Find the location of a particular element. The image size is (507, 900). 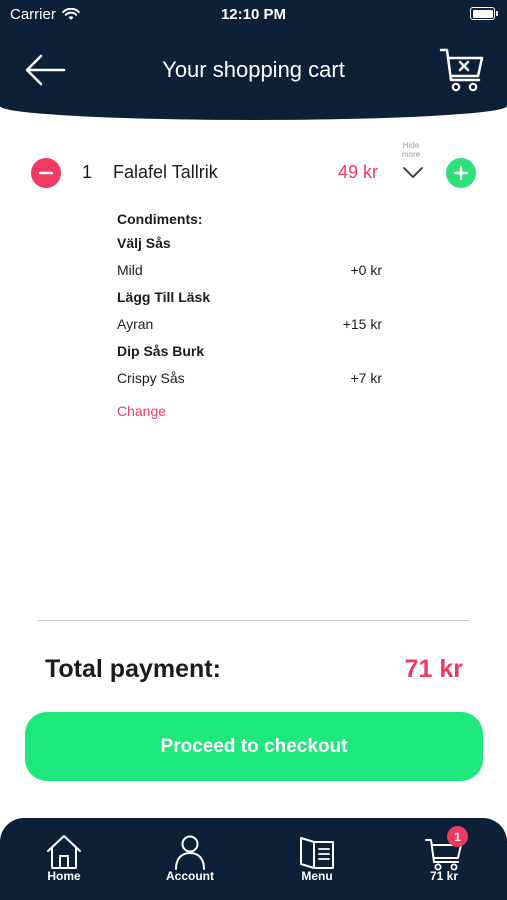

condiment-option-price: +0 kr is located at coordinates (366, 270).